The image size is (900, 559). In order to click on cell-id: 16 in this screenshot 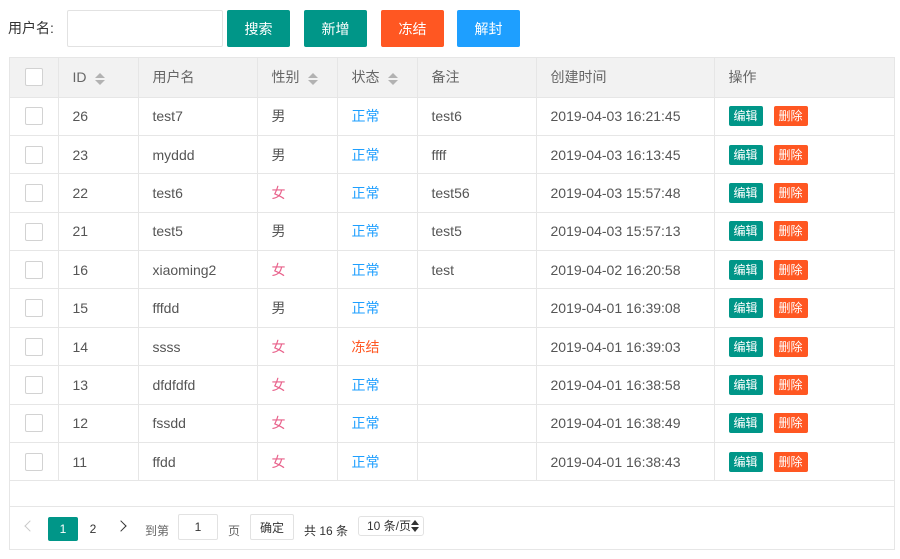, I will do `click(98, 270)`.